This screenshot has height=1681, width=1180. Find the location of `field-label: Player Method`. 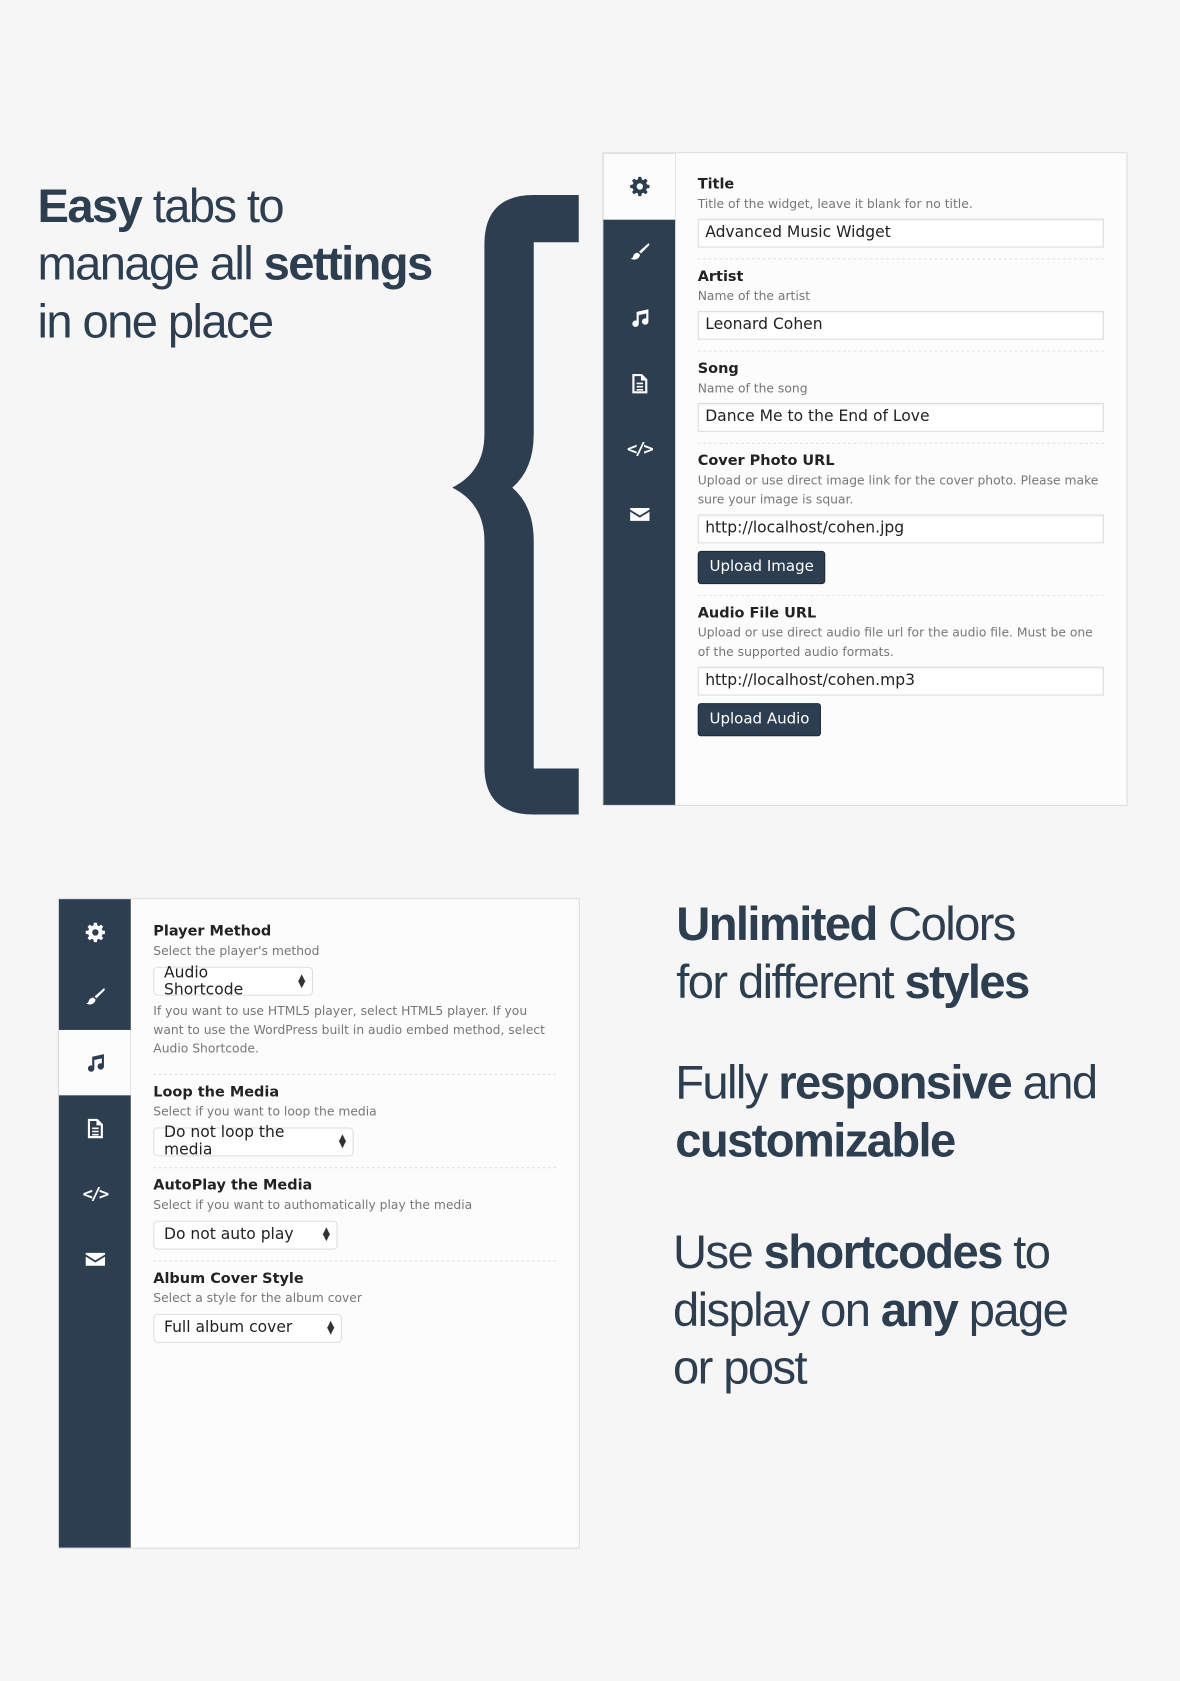

field-label: Player Method is located at coordinates (212, 931).